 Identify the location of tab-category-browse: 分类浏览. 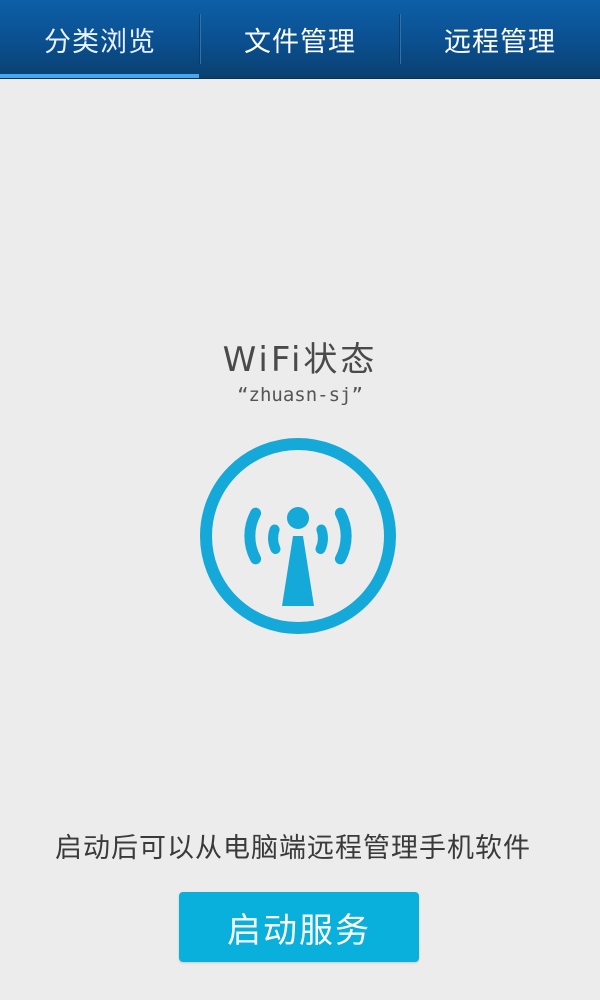
(100, 39).